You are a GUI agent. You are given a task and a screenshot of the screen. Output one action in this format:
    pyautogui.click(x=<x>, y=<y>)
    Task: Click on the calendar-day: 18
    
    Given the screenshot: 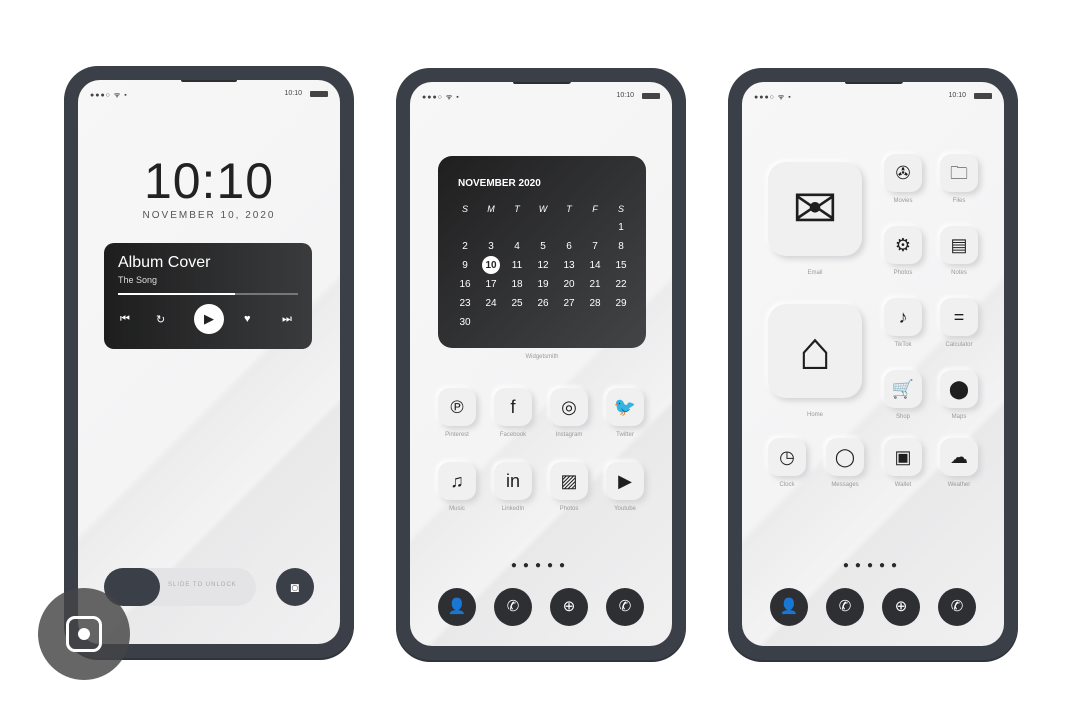 What is the action you would take?
    pyautogui.click(x=517, y=284)
    